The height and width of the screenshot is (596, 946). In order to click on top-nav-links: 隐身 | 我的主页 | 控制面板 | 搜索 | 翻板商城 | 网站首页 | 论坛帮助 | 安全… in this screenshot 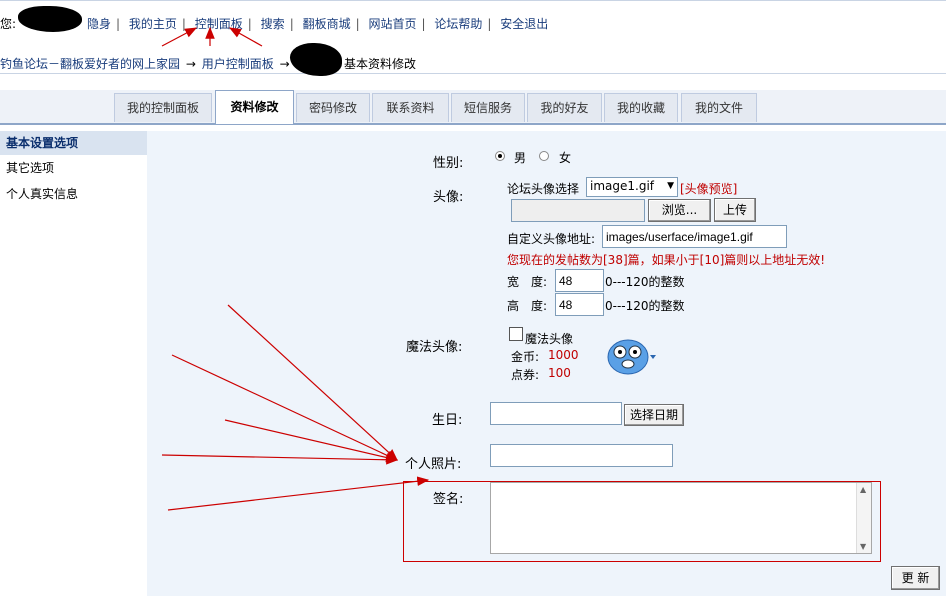, I will do `click(318, 24)`.